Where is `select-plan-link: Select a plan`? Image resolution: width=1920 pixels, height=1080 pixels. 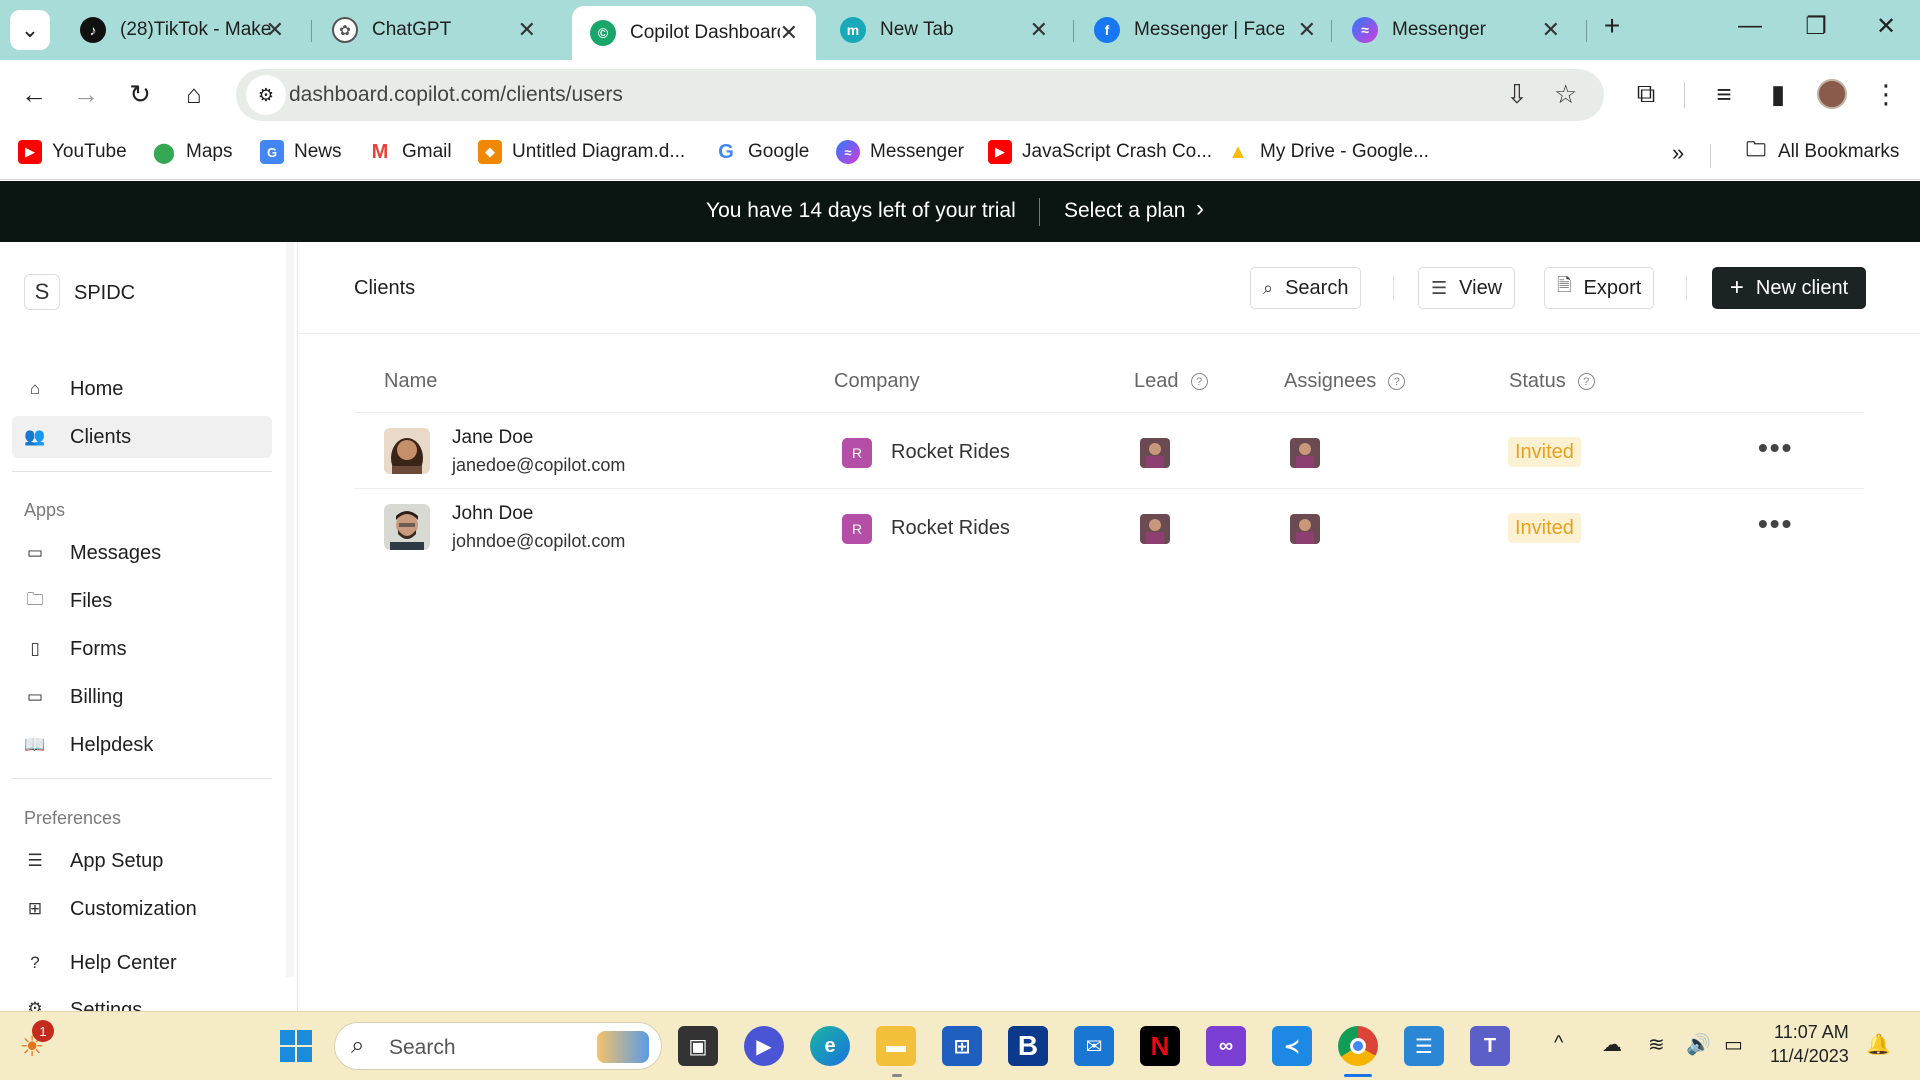
select-plan-link: Select a plan is located at coordinates (1124, 211).